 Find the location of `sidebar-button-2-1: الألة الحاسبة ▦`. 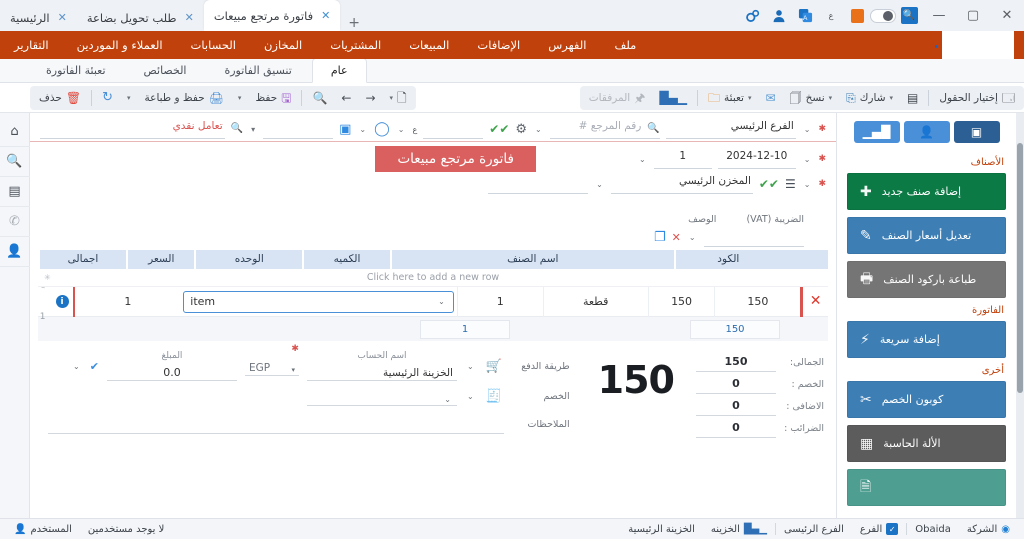

sidebar-button-2-1: الألة الحاسبة ▦ is located at coordinates (926, 443).